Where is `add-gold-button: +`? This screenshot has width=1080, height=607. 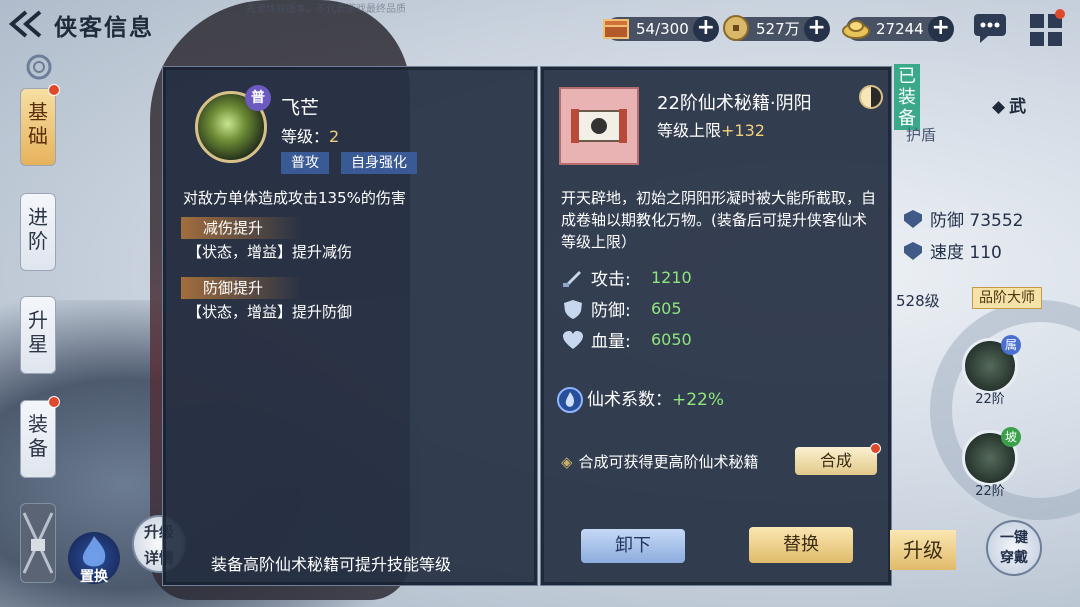
add-gold-button: + is located at coordinates (940, 29).